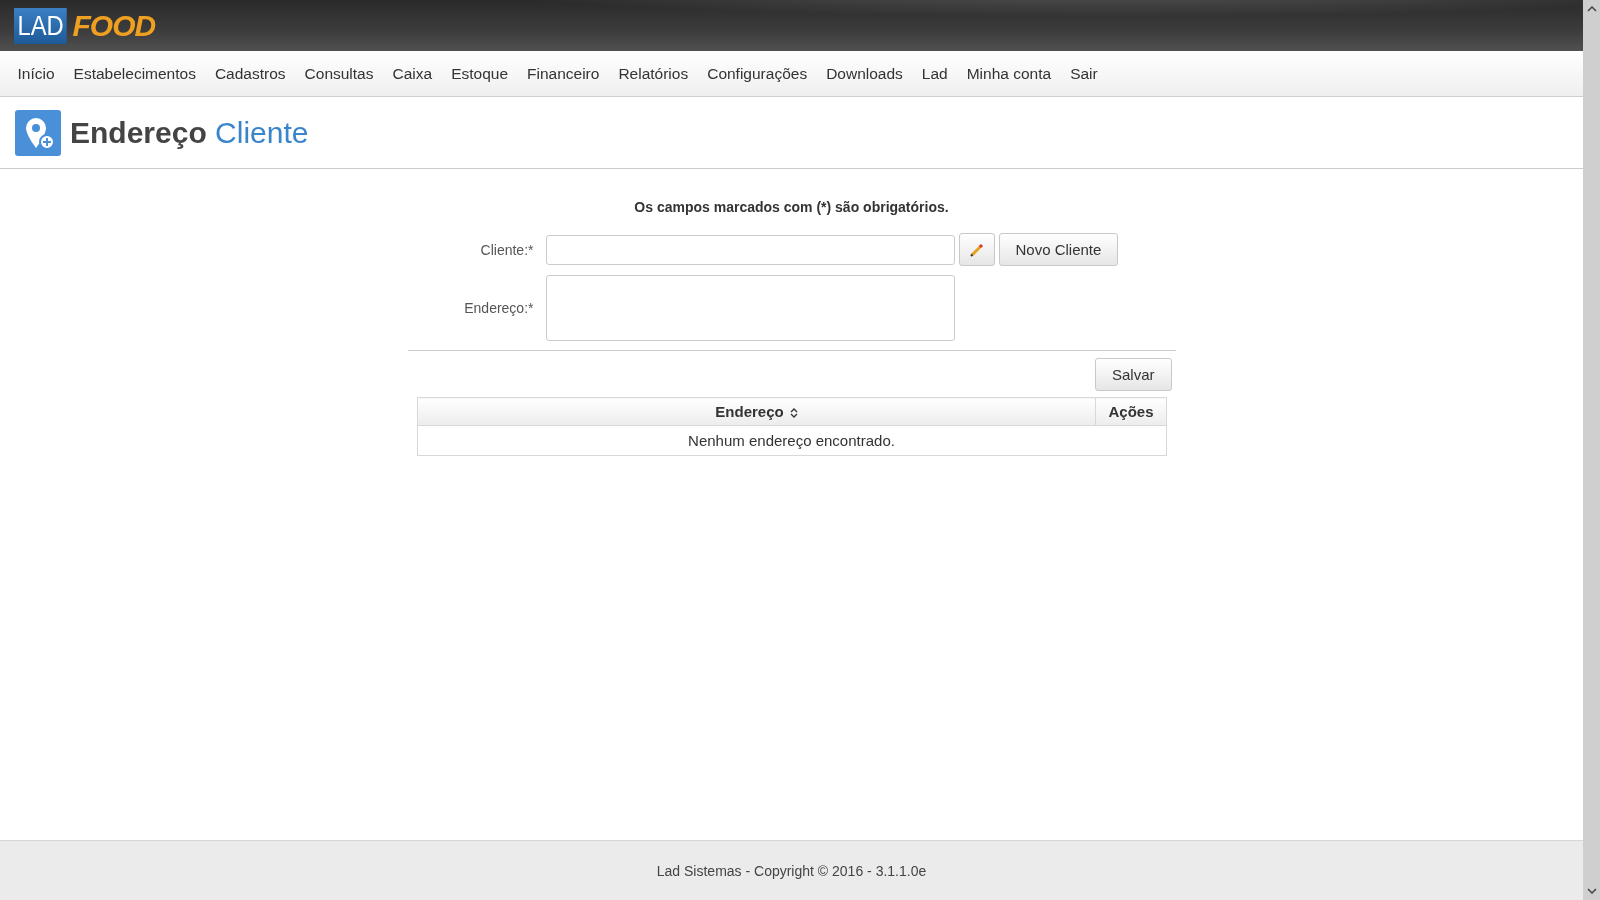 The width and height of the screenshot is (1600, 900). Describe the element at coordinates (1591, 450) in the screenshot. I see `scrollbar` at that location.